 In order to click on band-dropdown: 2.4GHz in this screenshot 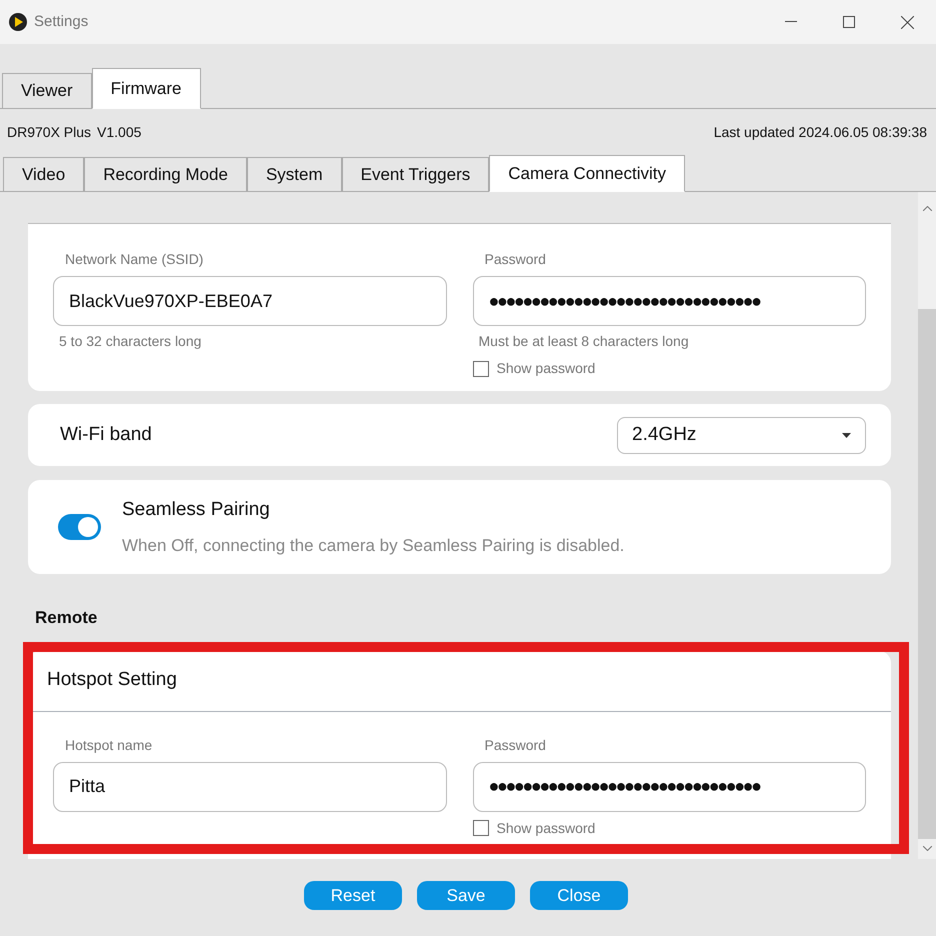, I will do `click(741, 435)`.